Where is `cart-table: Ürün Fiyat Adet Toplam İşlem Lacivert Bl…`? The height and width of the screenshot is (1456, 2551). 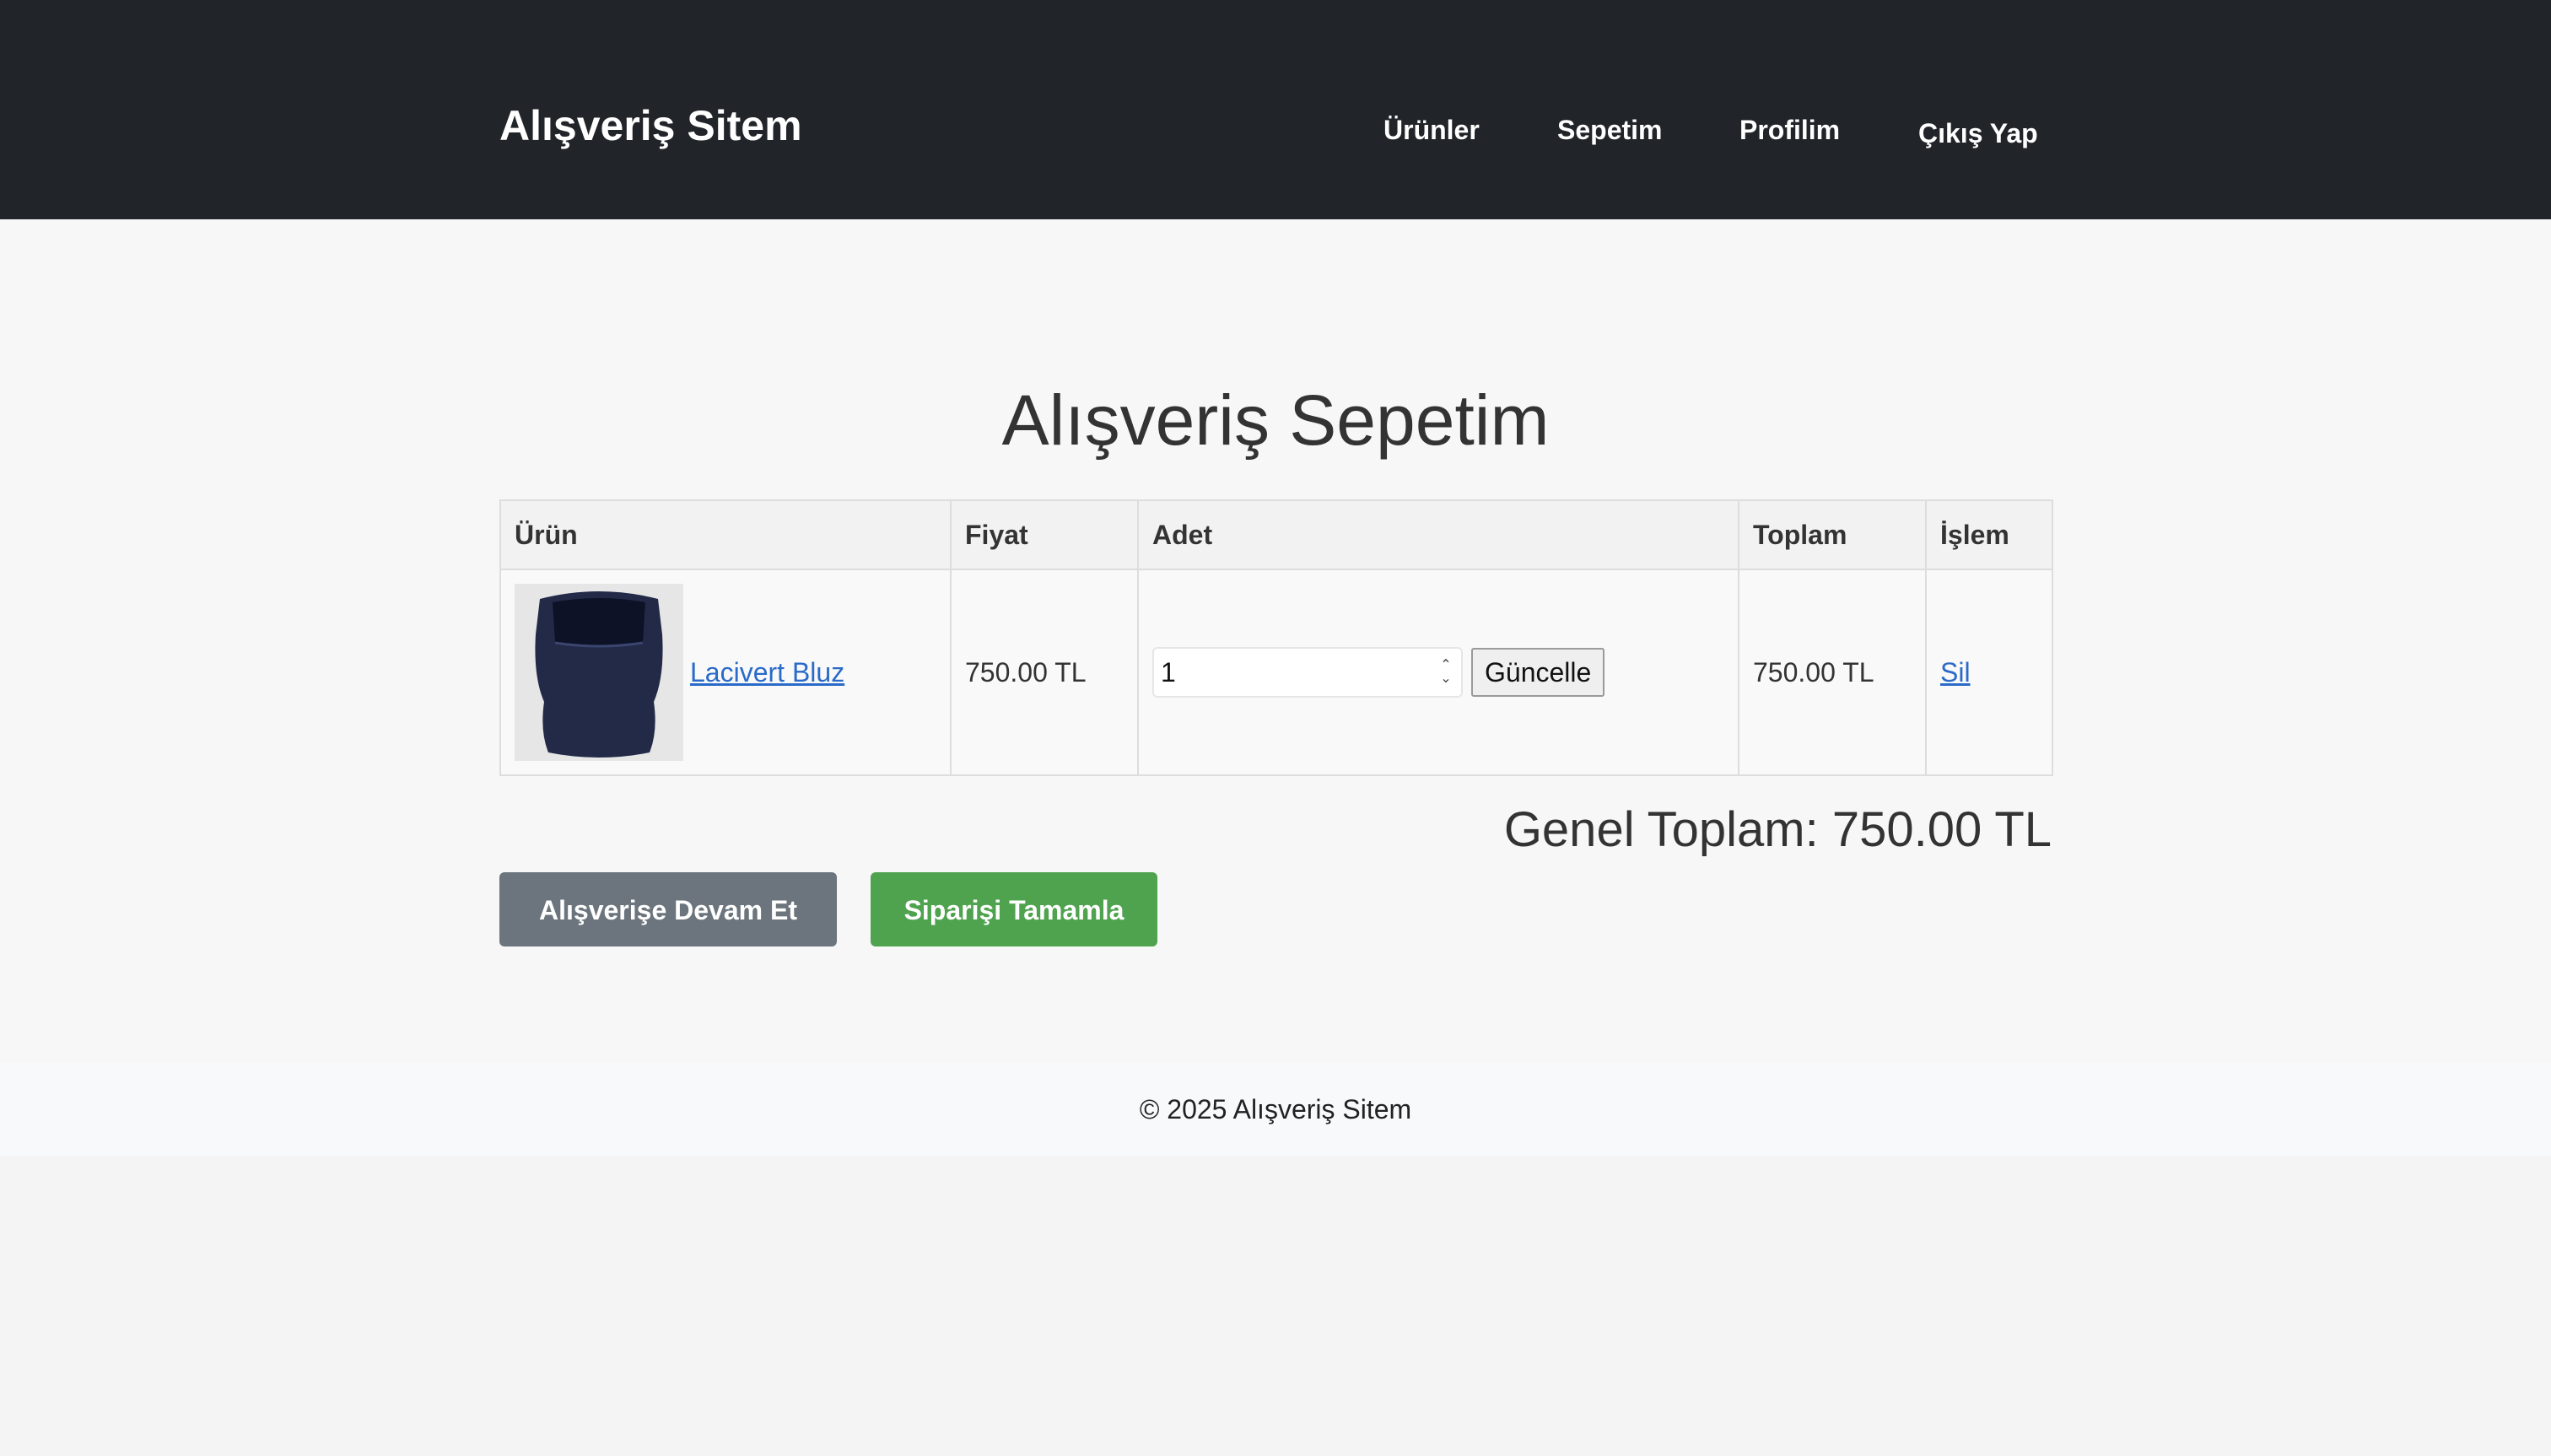 cart-table: Ürün Fiyat Adet Toplam İşlem Lacivert Bl… is located at coordinates (1276, 637).